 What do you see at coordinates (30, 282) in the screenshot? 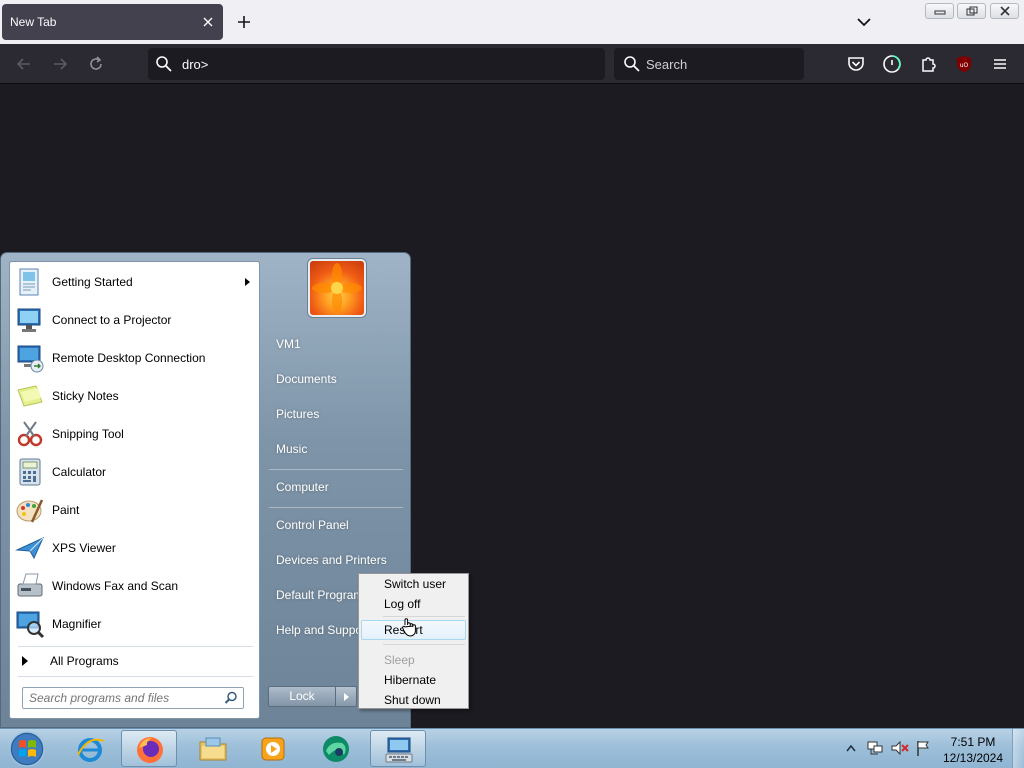
I see `getting-started-icon` at bounding box center [30, 282].